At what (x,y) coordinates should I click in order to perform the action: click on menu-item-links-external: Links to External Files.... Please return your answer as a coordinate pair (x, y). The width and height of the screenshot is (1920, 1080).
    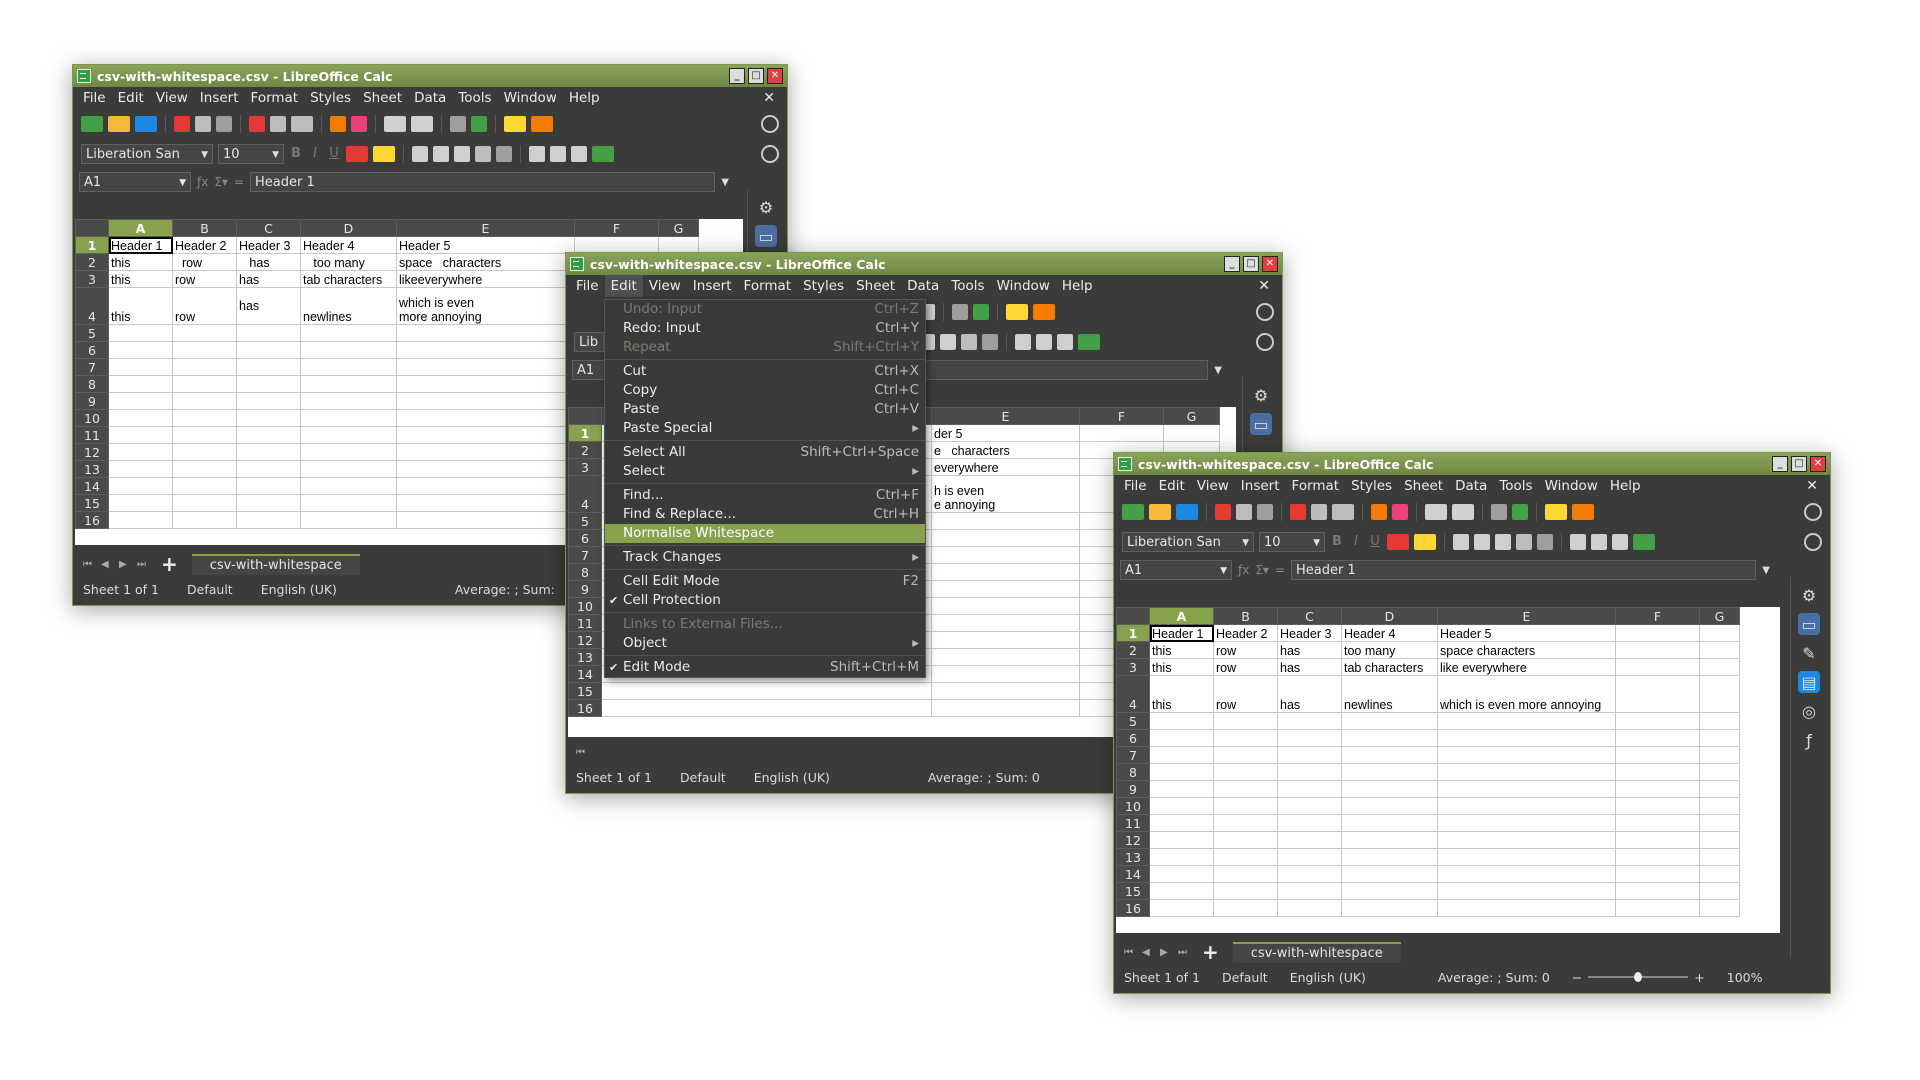
    Looking at the image, I should click on (765, 624).